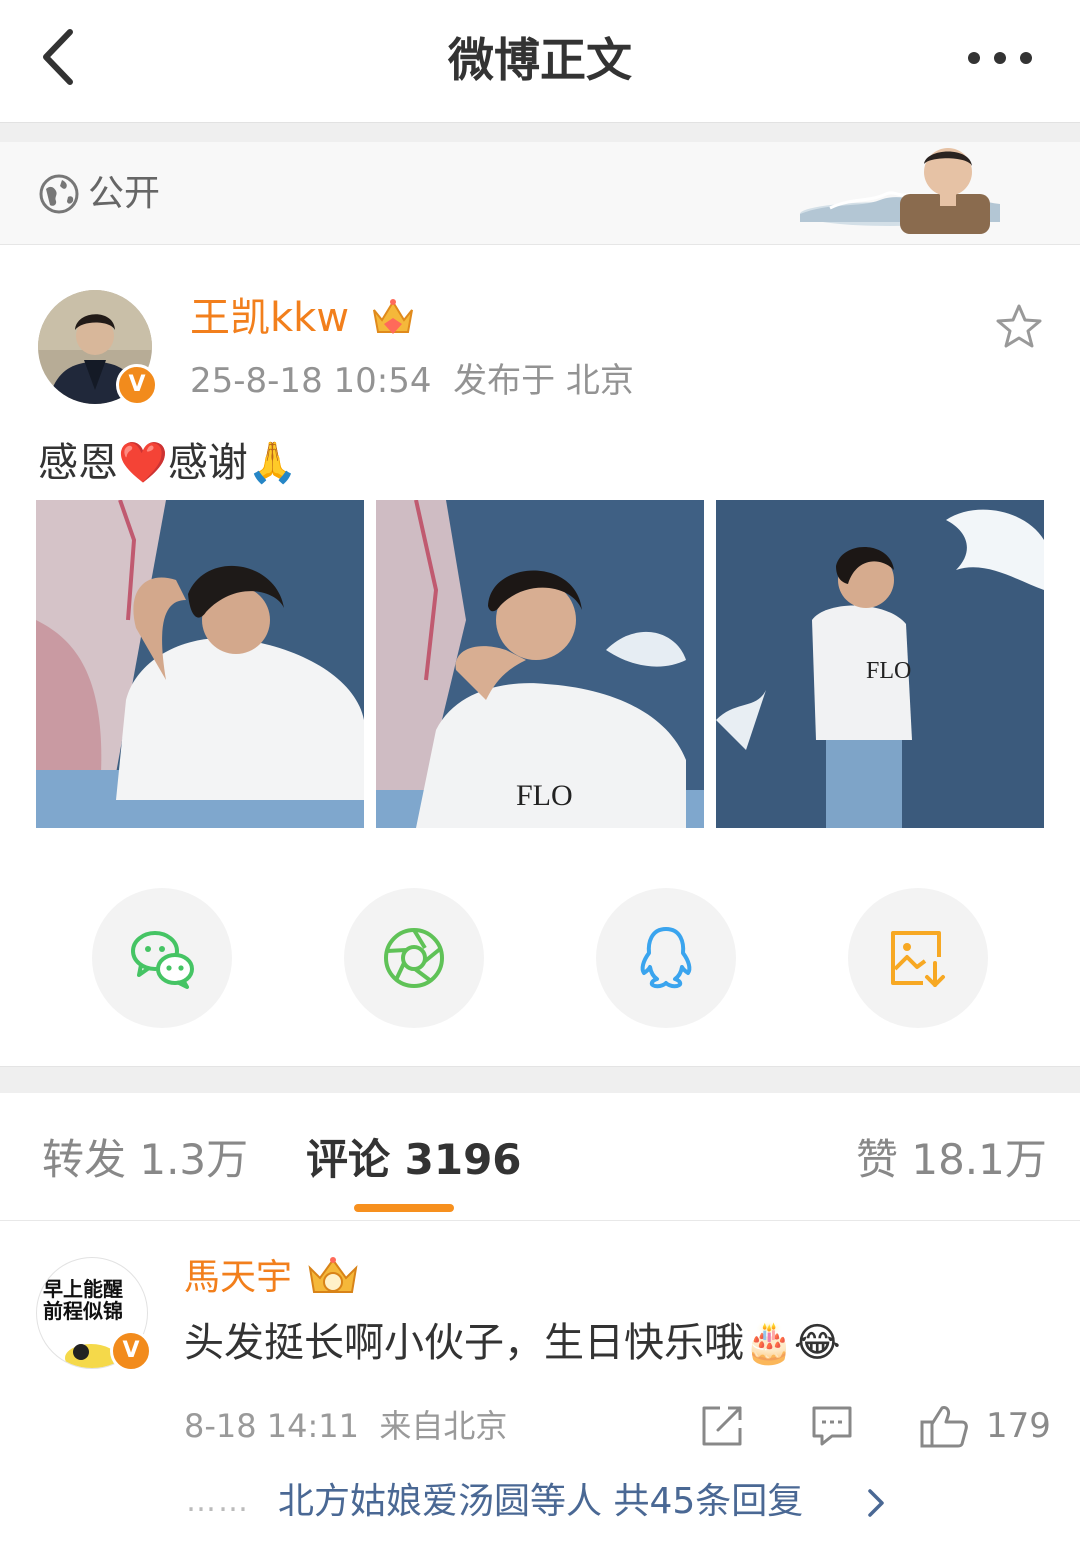  Describe the element at coordinates (414, 1160) in the screenshot. I see `tab-comments: 评论 3196` at that location.